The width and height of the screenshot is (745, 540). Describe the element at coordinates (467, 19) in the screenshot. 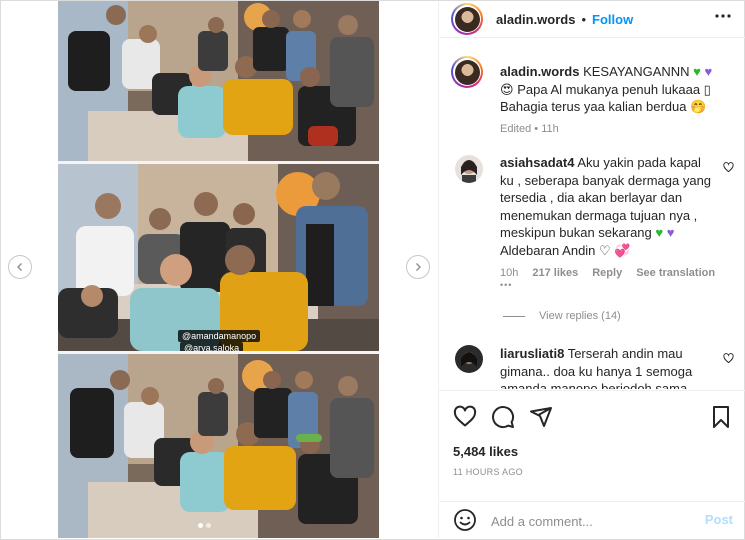

I see `author-avatar` at that location.